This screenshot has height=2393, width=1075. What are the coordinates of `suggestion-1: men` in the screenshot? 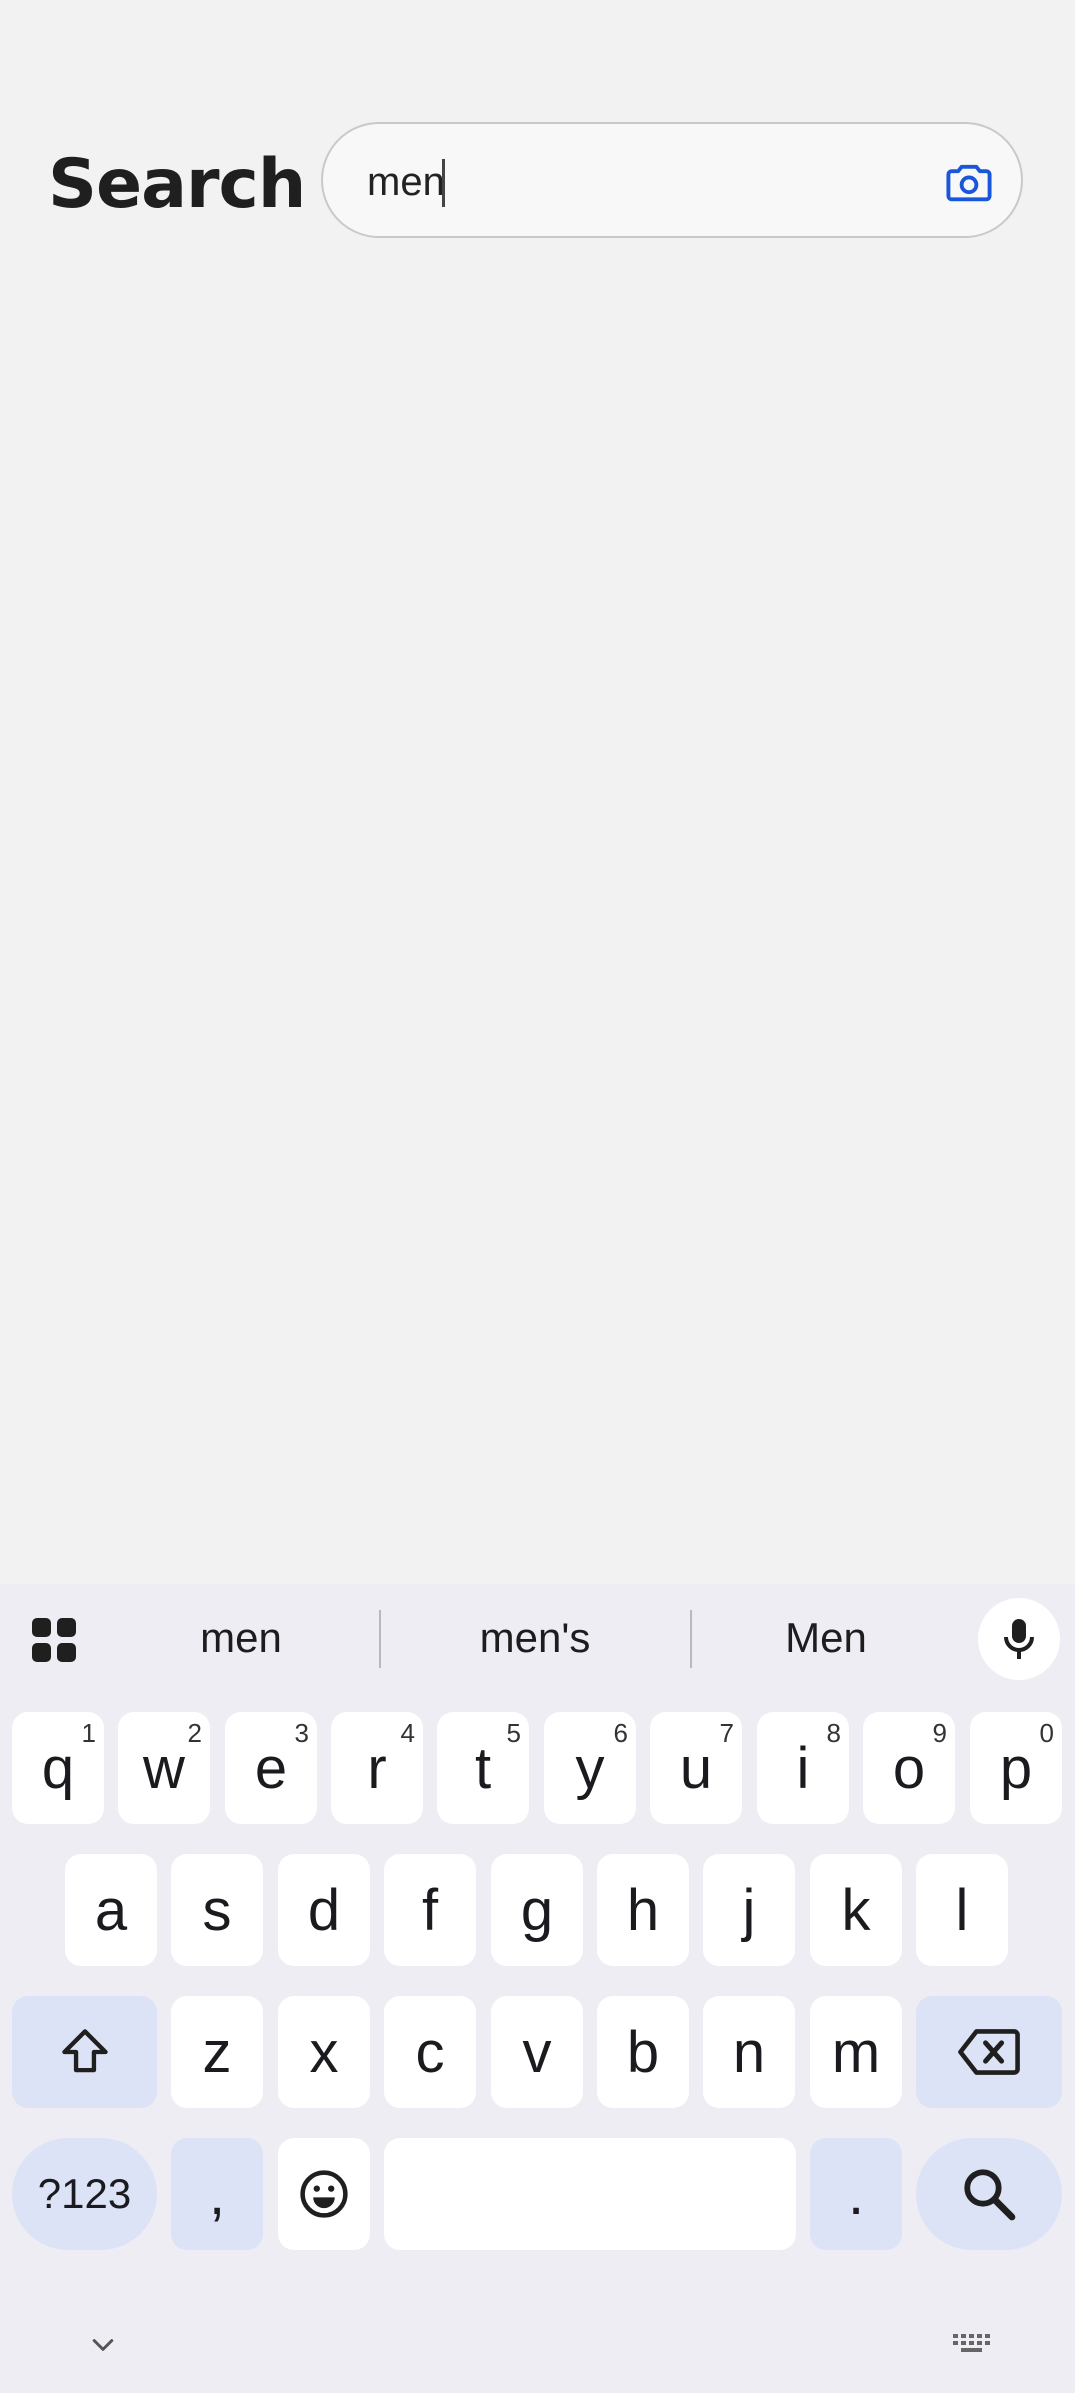 It's located at (241, 1638).